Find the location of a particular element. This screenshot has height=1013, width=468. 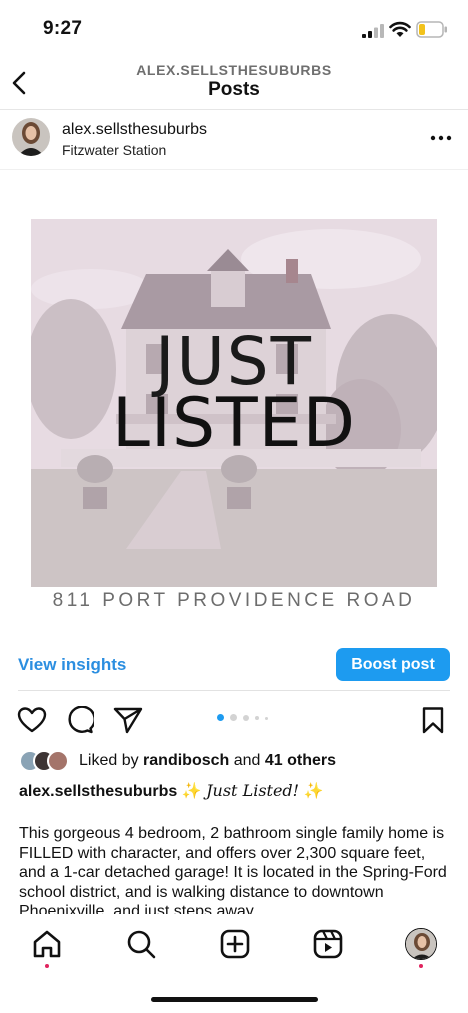

likes-joiner: and is located at coordinates (247, 760).